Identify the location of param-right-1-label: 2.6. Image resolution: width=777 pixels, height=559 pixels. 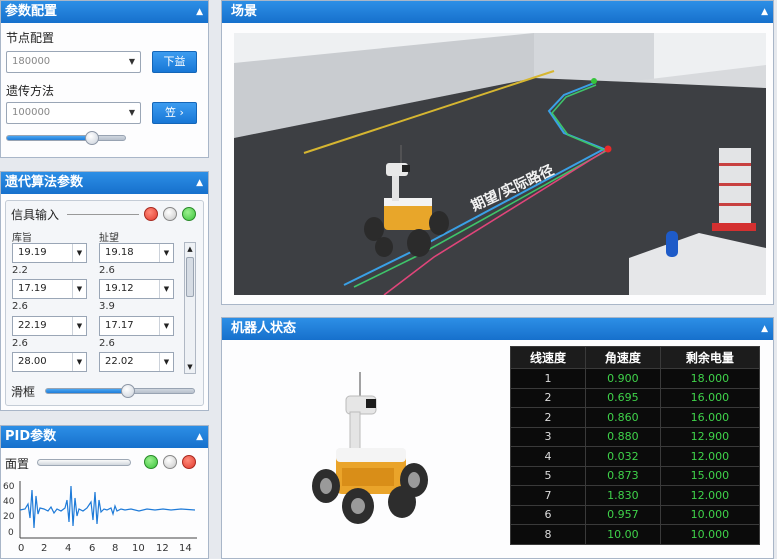
(107, 270).